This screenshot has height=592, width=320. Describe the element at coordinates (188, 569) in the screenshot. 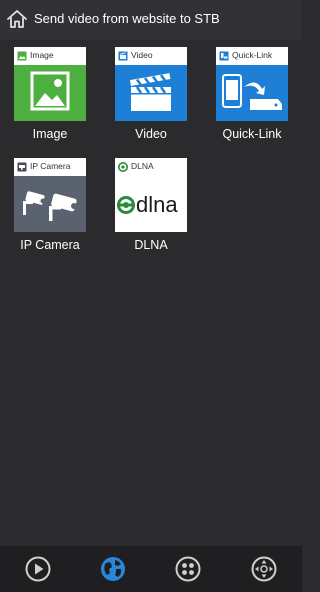

I see `grid-dots-icon` at that location.